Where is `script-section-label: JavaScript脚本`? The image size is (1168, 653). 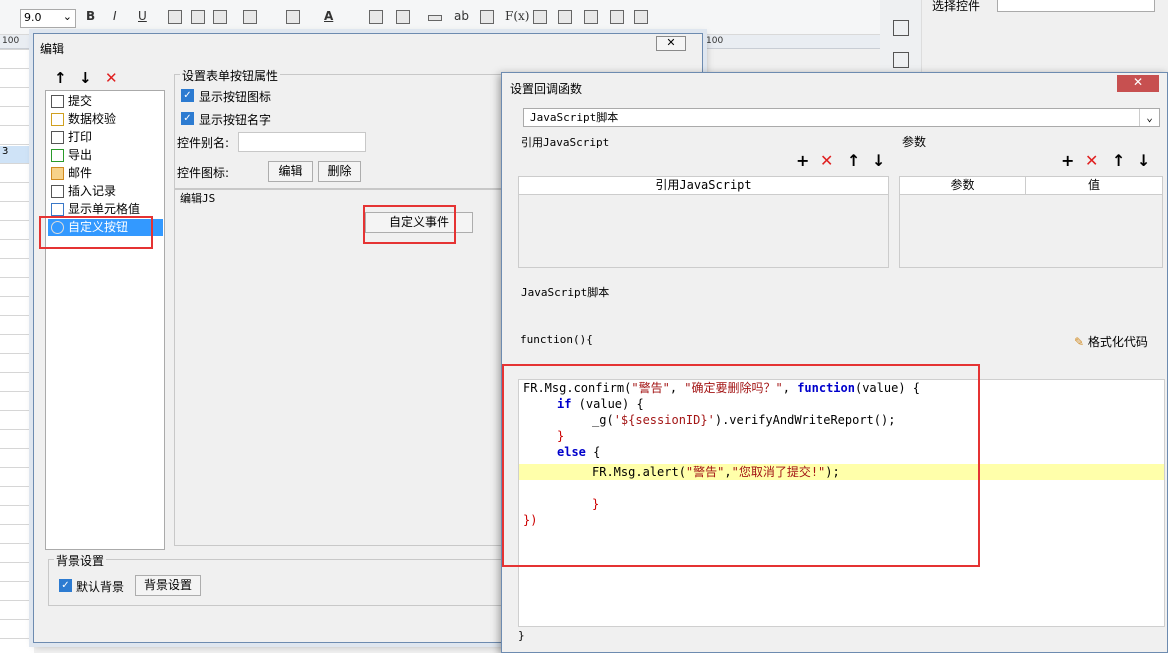
script-section-label: JavaScript脚本 is located at coordinates (565, 292).